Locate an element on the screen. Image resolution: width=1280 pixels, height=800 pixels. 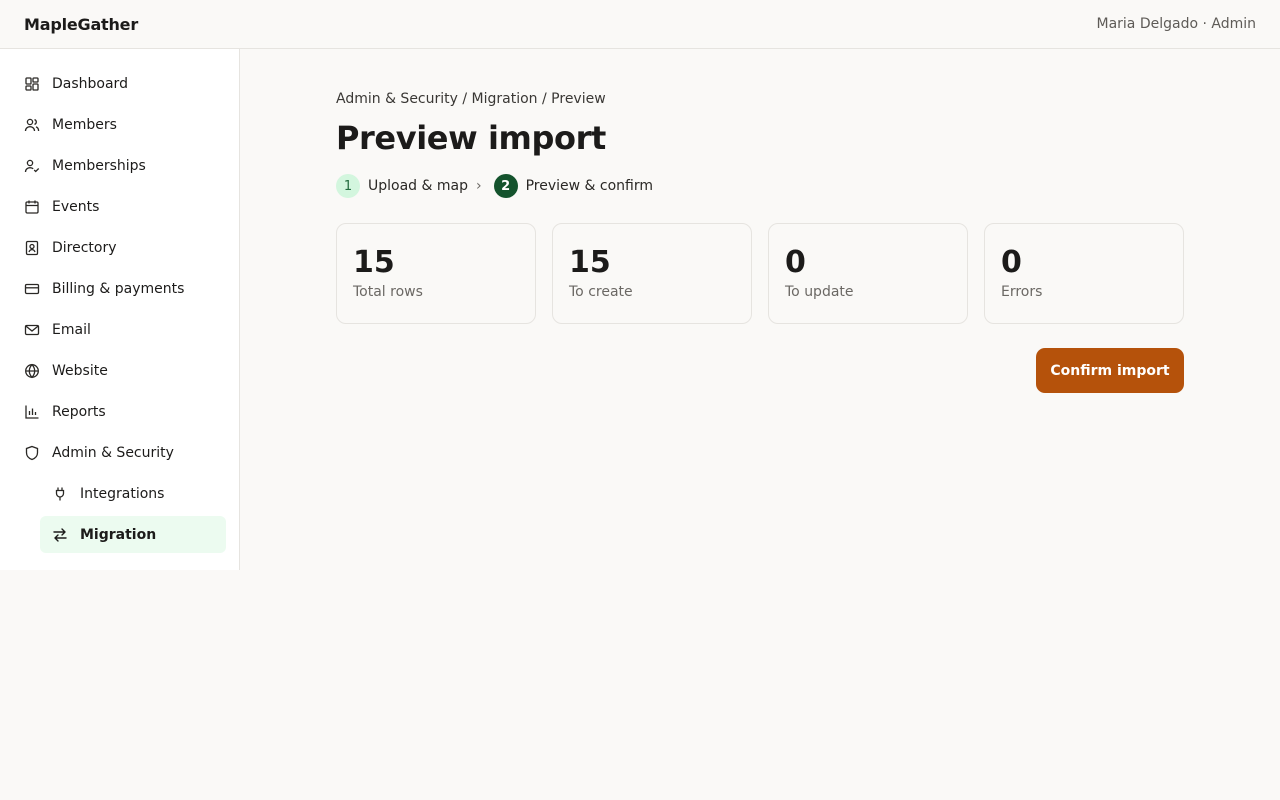
directory-icon is located at coordinates (32, 248).